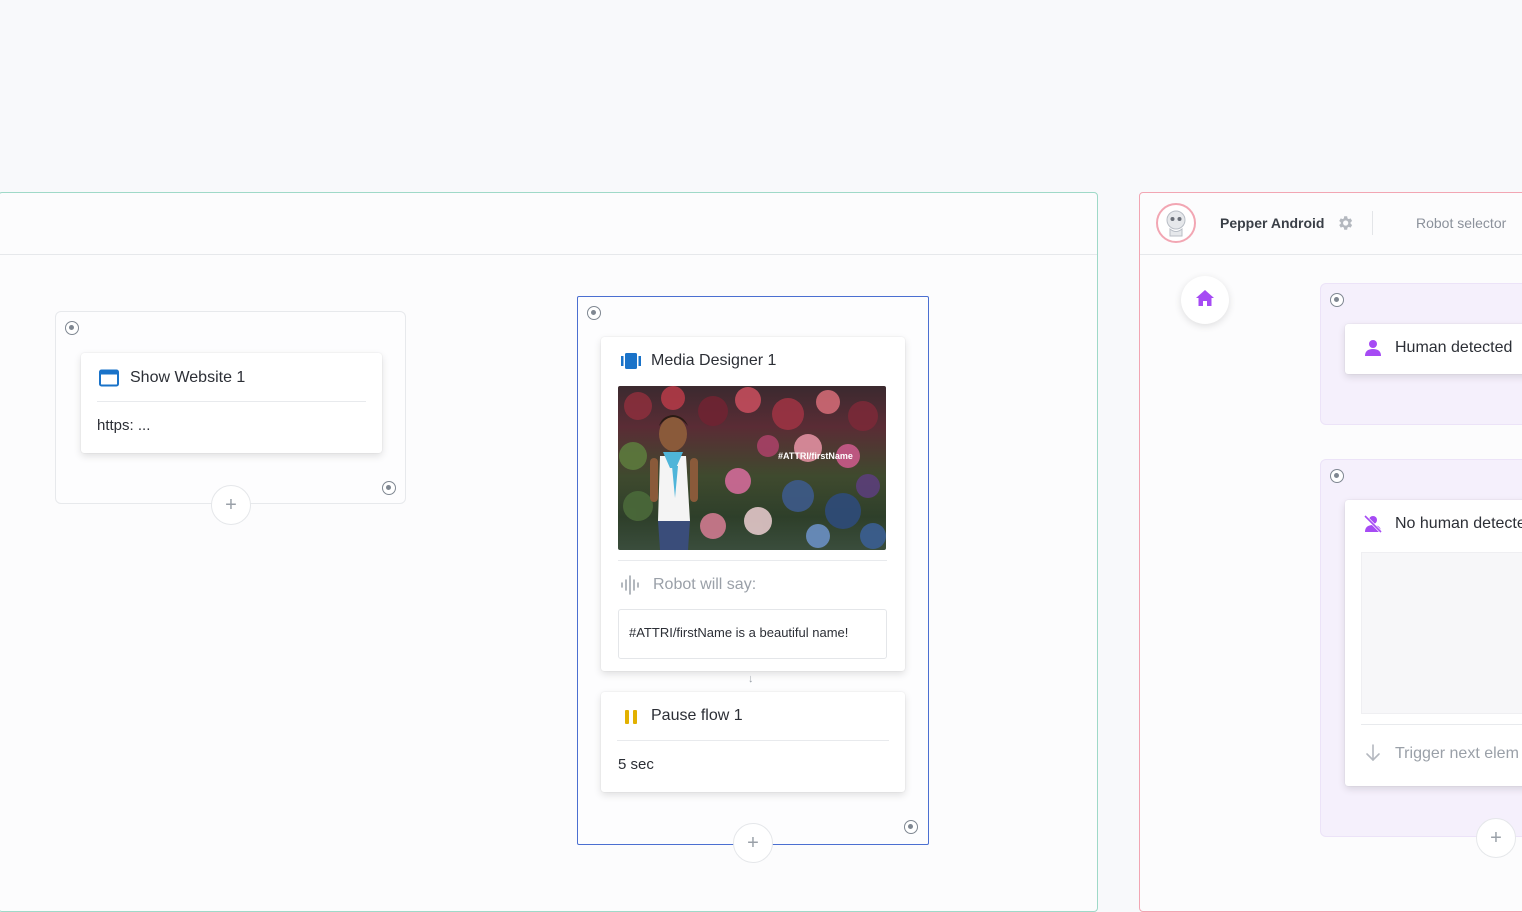 This screenshot has height=912, width=1522. What do you see at coordinates (1461, 223) in the screenshot?
I see `robot-selector: Robot selector` at bounding box center [1461, 223].